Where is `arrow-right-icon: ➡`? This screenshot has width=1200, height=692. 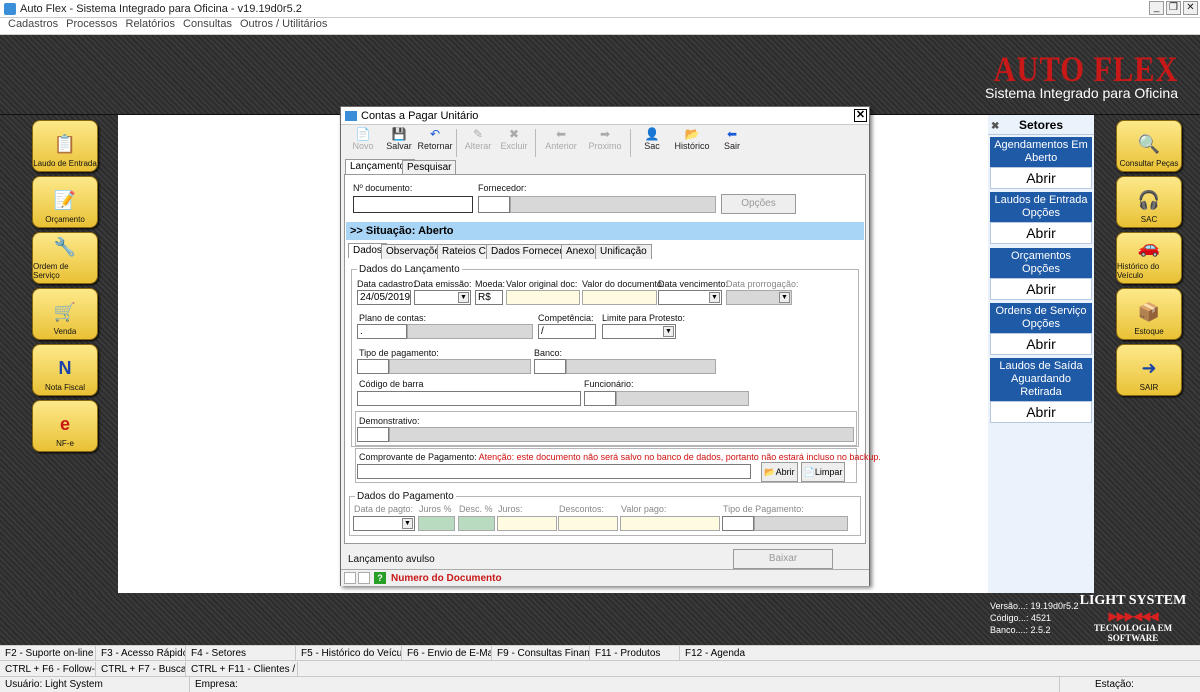
arrow-right-icon: ➡ is located at coordinates (605, 134).